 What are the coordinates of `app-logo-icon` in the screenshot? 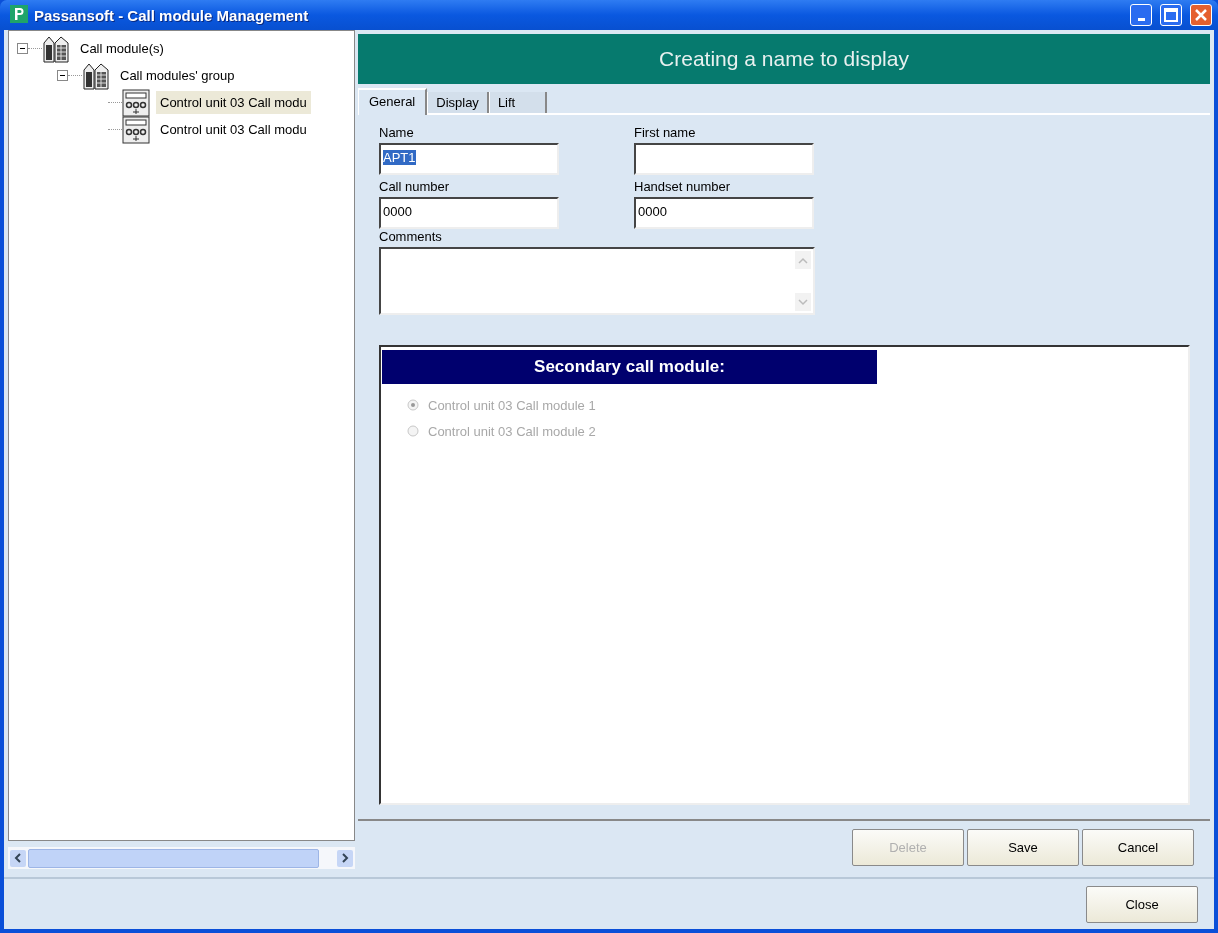 It's located at (19, 15).